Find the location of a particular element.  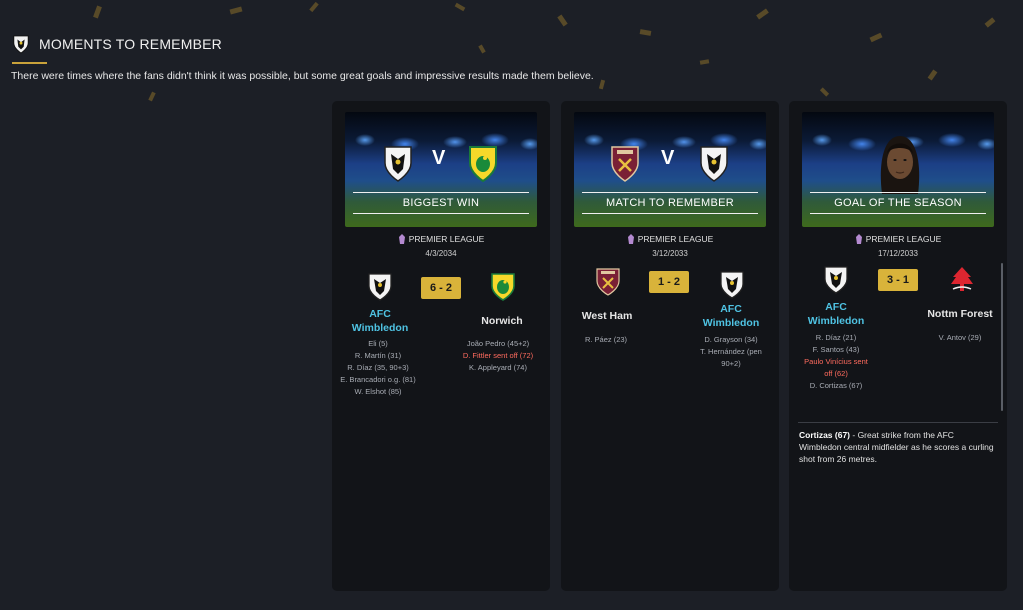

away-scorers: D. Grayson (34) T. Hernández (pen 90+2) is located at coordinates (731, 351).